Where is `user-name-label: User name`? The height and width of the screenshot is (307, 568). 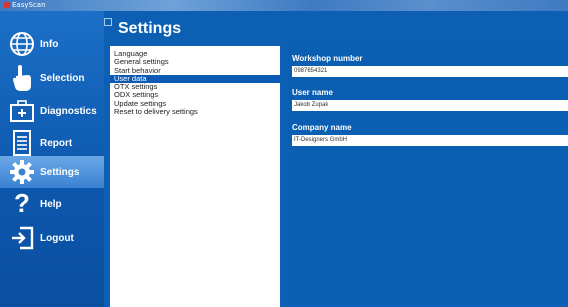
user-name-label: User name is located at coordinates (312, 92).